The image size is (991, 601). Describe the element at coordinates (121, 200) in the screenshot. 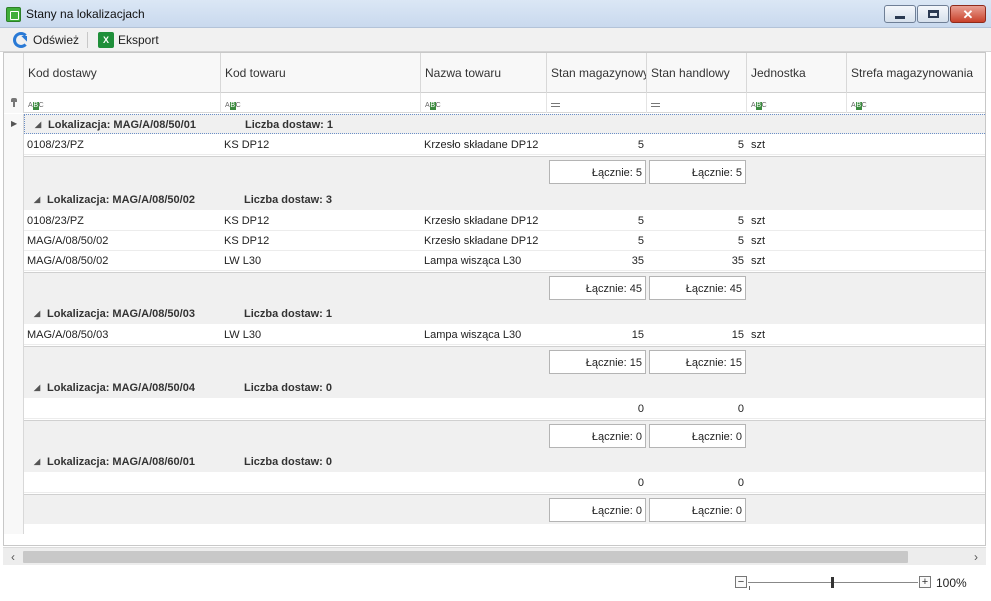

I see `group-location: Lokalizacja: MAG/A/08/50/02` at that location.